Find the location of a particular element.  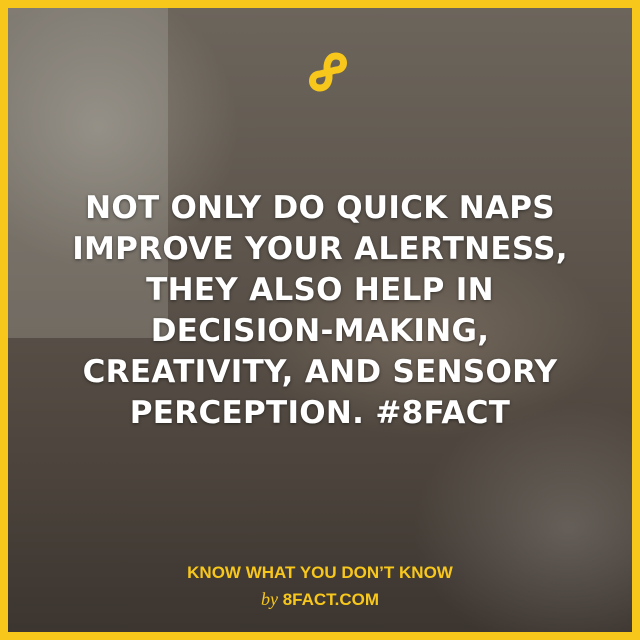

fact-line: DECISION-MAKING, is located at coordinates (320, 331).